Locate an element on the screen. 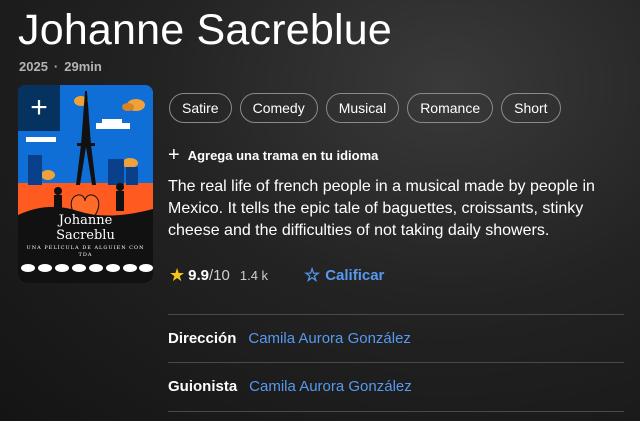 The width and height of the screenshot is (640, 421). poster-title-line2: Sacreblu is located at coordinates (85, 235).